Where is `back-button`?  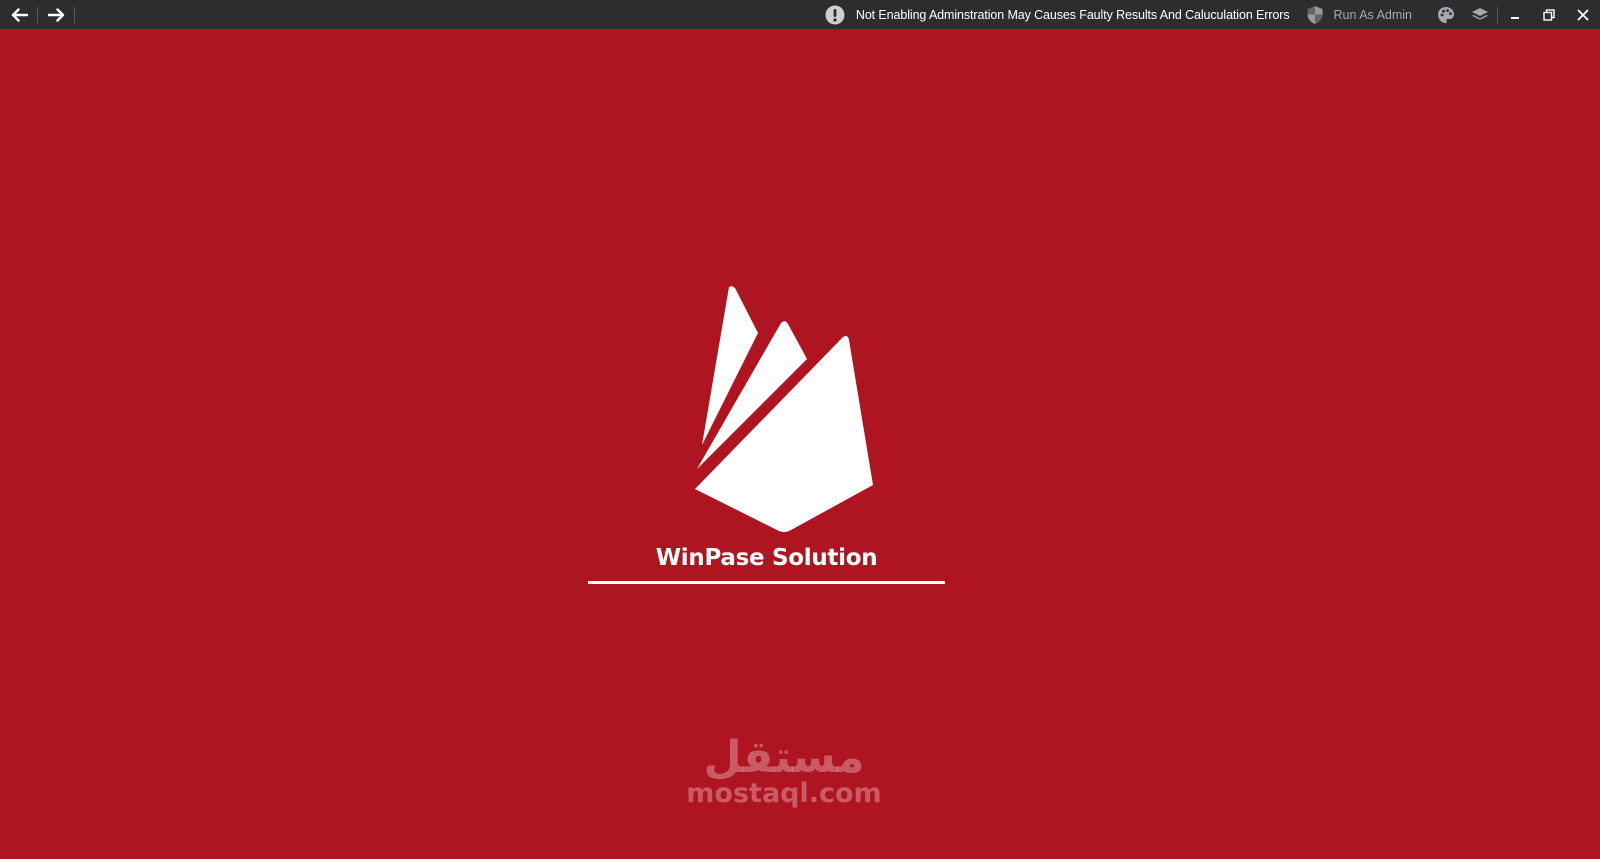
back-button is located at coordinates (19, 14).